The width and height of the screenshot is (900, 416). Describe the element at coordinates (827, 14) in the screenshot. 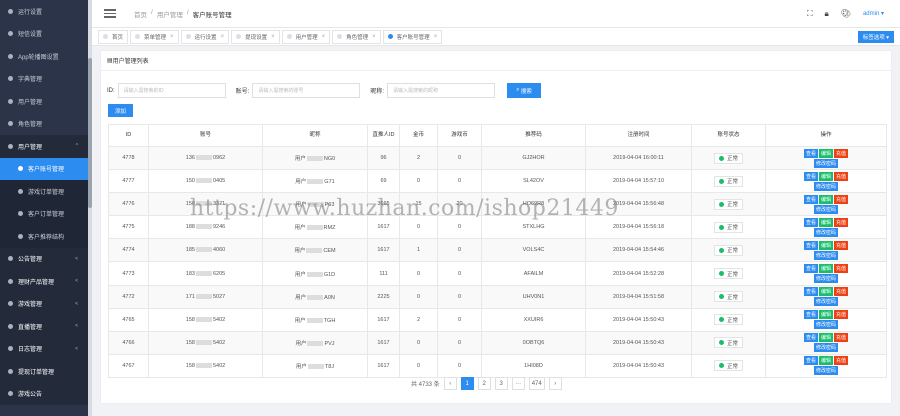

I see `lock-icon: 🔒︎` at that location.